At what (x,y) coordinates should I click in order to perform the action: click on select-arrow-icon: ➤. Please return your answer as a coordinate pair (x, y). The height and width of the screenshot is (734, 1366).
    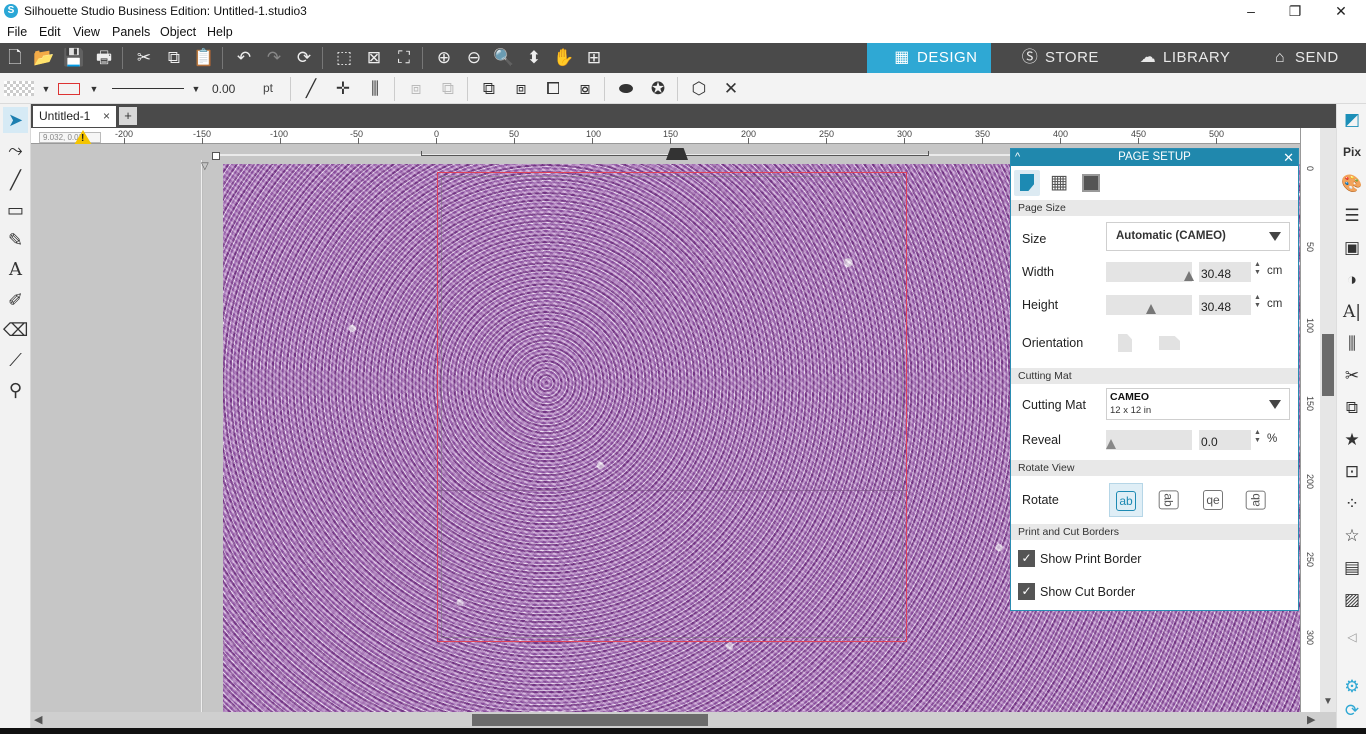
    Looking at the image, I should click on (15, 120).